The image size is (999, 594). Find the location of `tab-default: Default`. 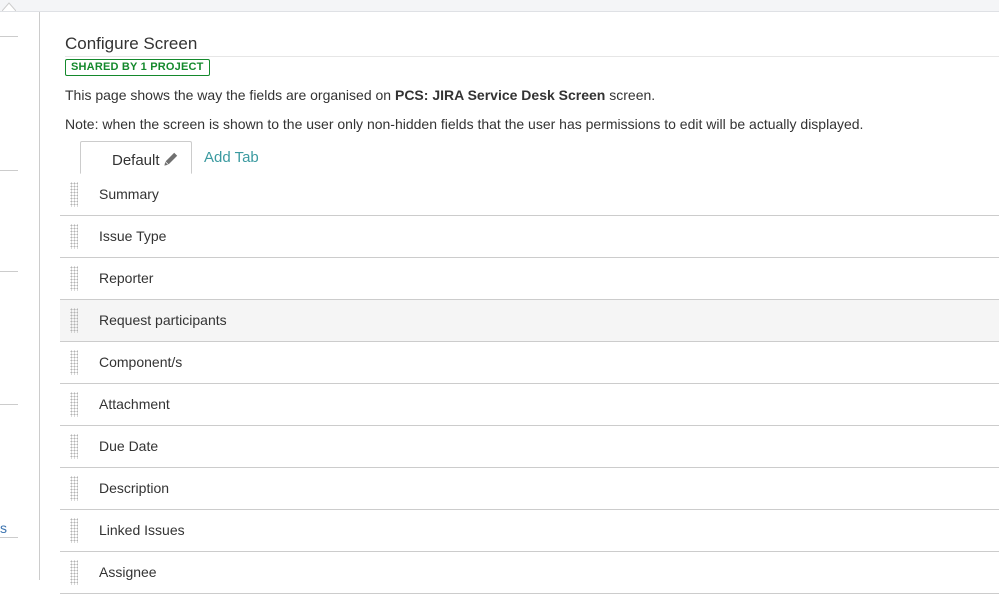

tab-default: Default is located at coordinates (136, 157).